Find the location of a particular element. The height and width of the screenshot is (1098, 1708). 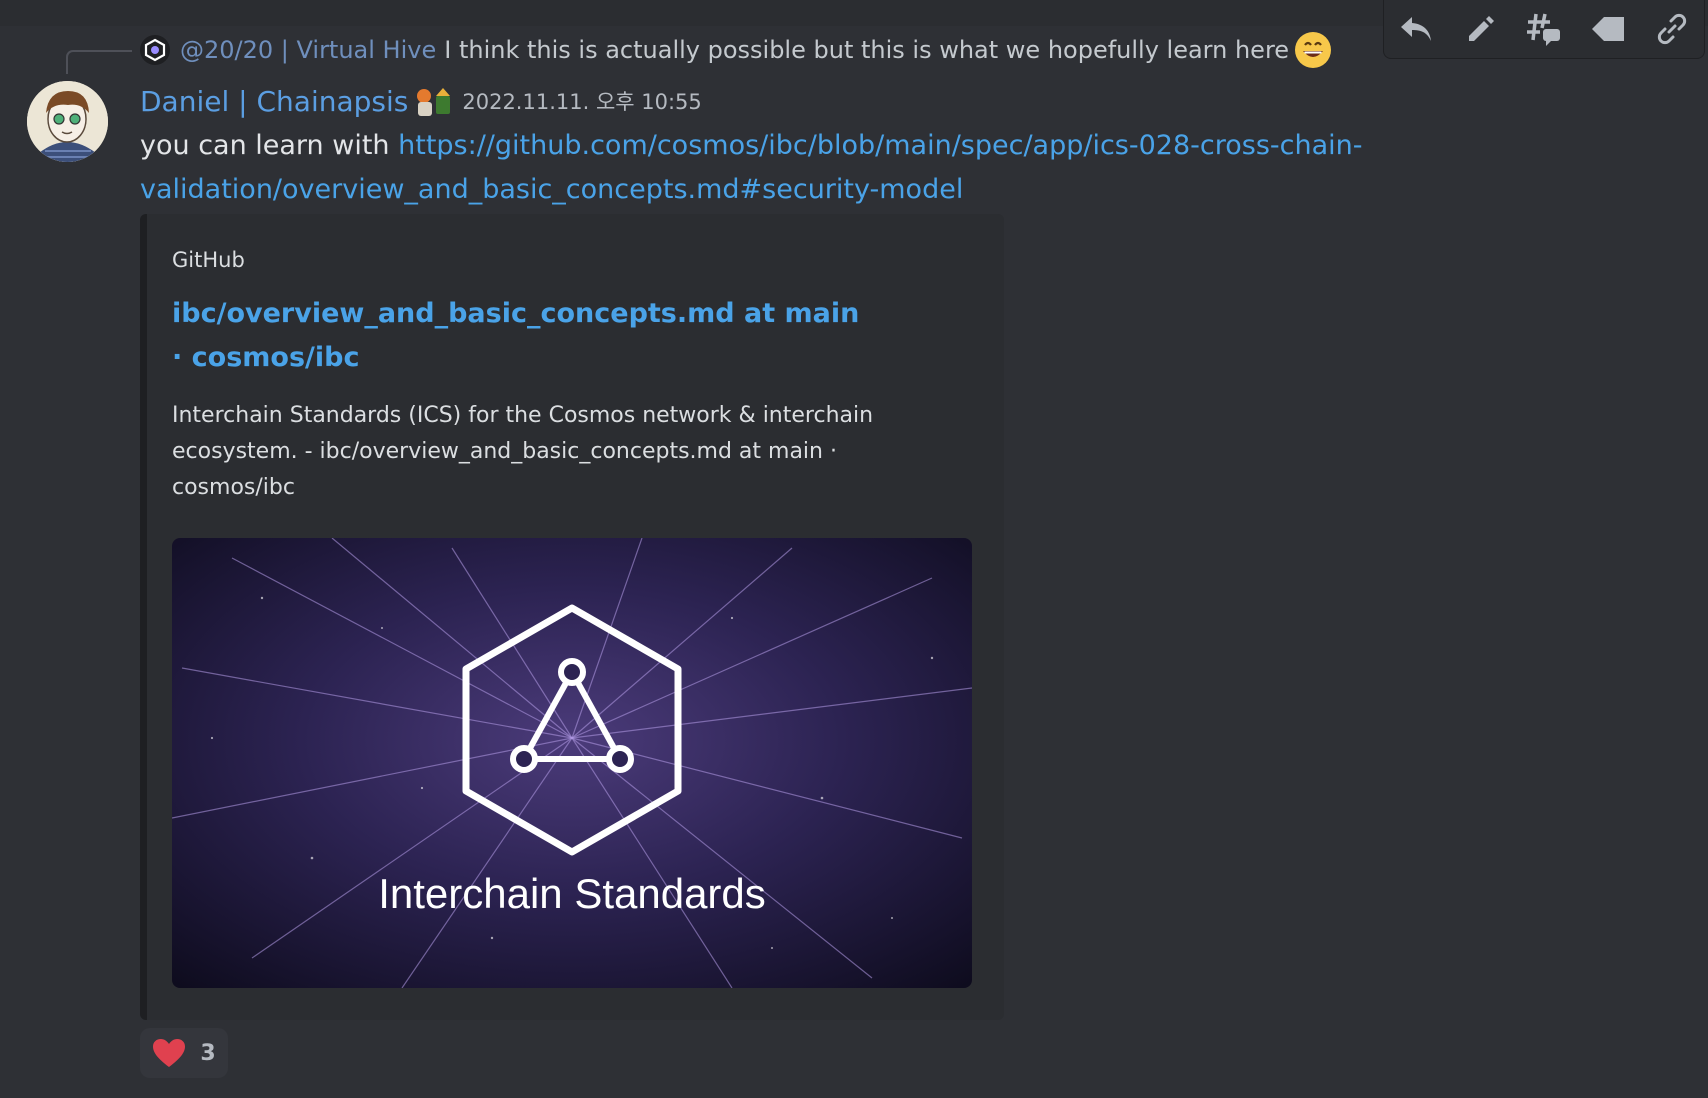

reply-author: @20/20 | Virtual Hive is located at coordinates (308, 50).